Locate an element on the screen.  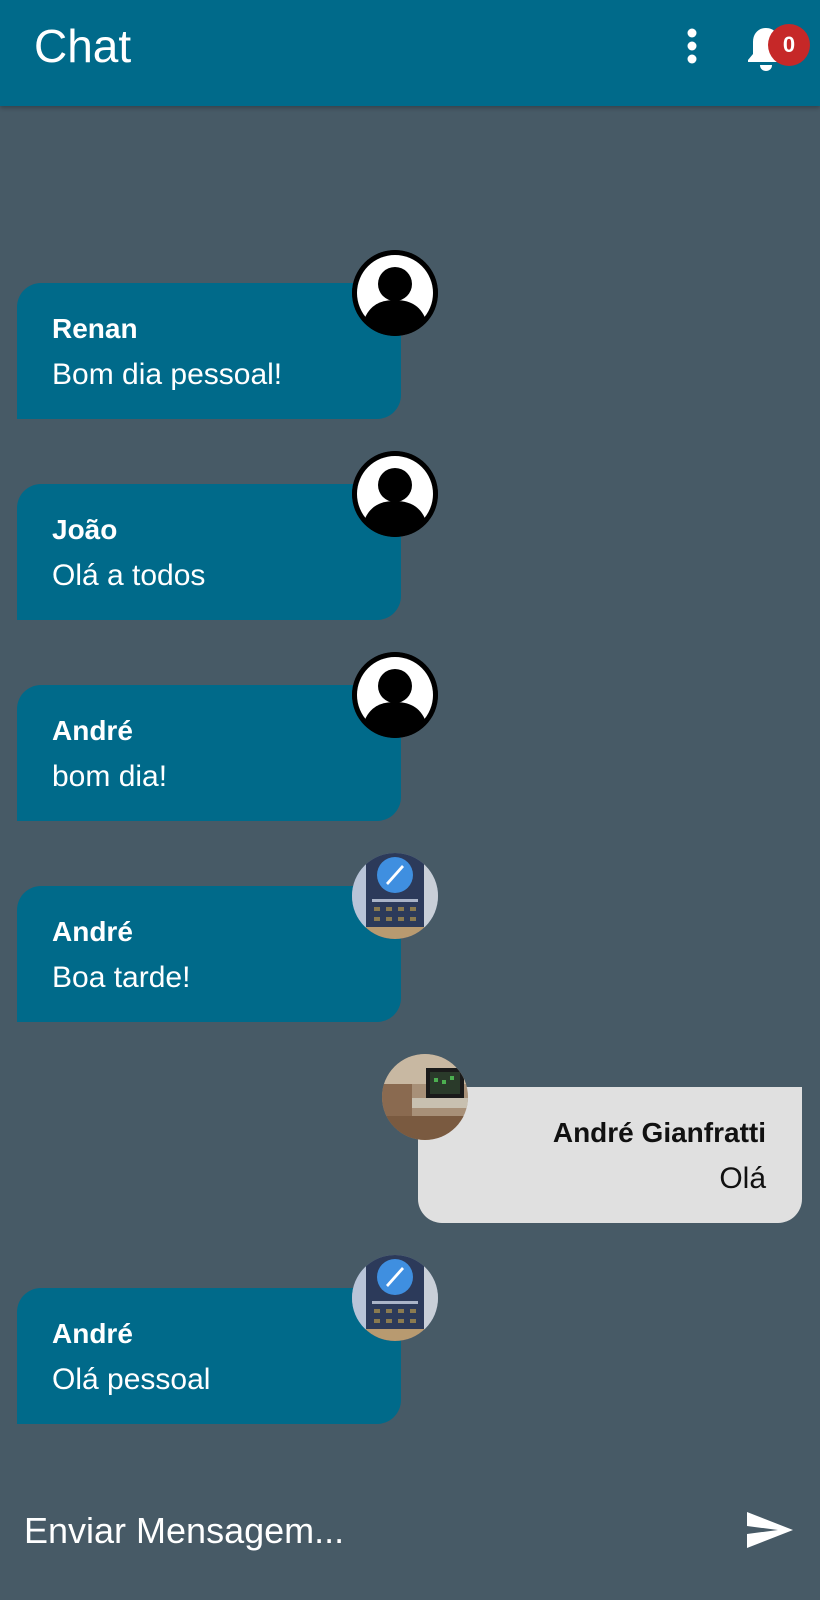
message-sender: Renan is located at coordinates (95, 328).